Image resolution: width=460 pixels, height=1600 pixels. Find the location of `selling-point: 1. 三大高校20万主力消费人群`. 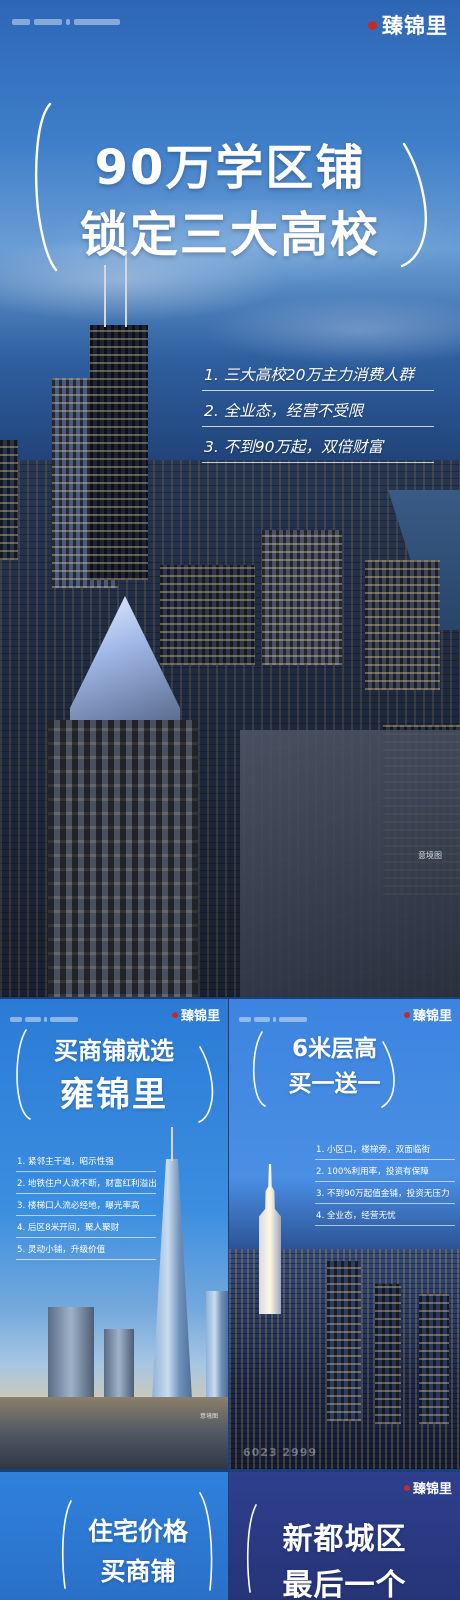

selling-point: 1. 三大高校20万主力消费人群 is located at coordinates (318, 377).